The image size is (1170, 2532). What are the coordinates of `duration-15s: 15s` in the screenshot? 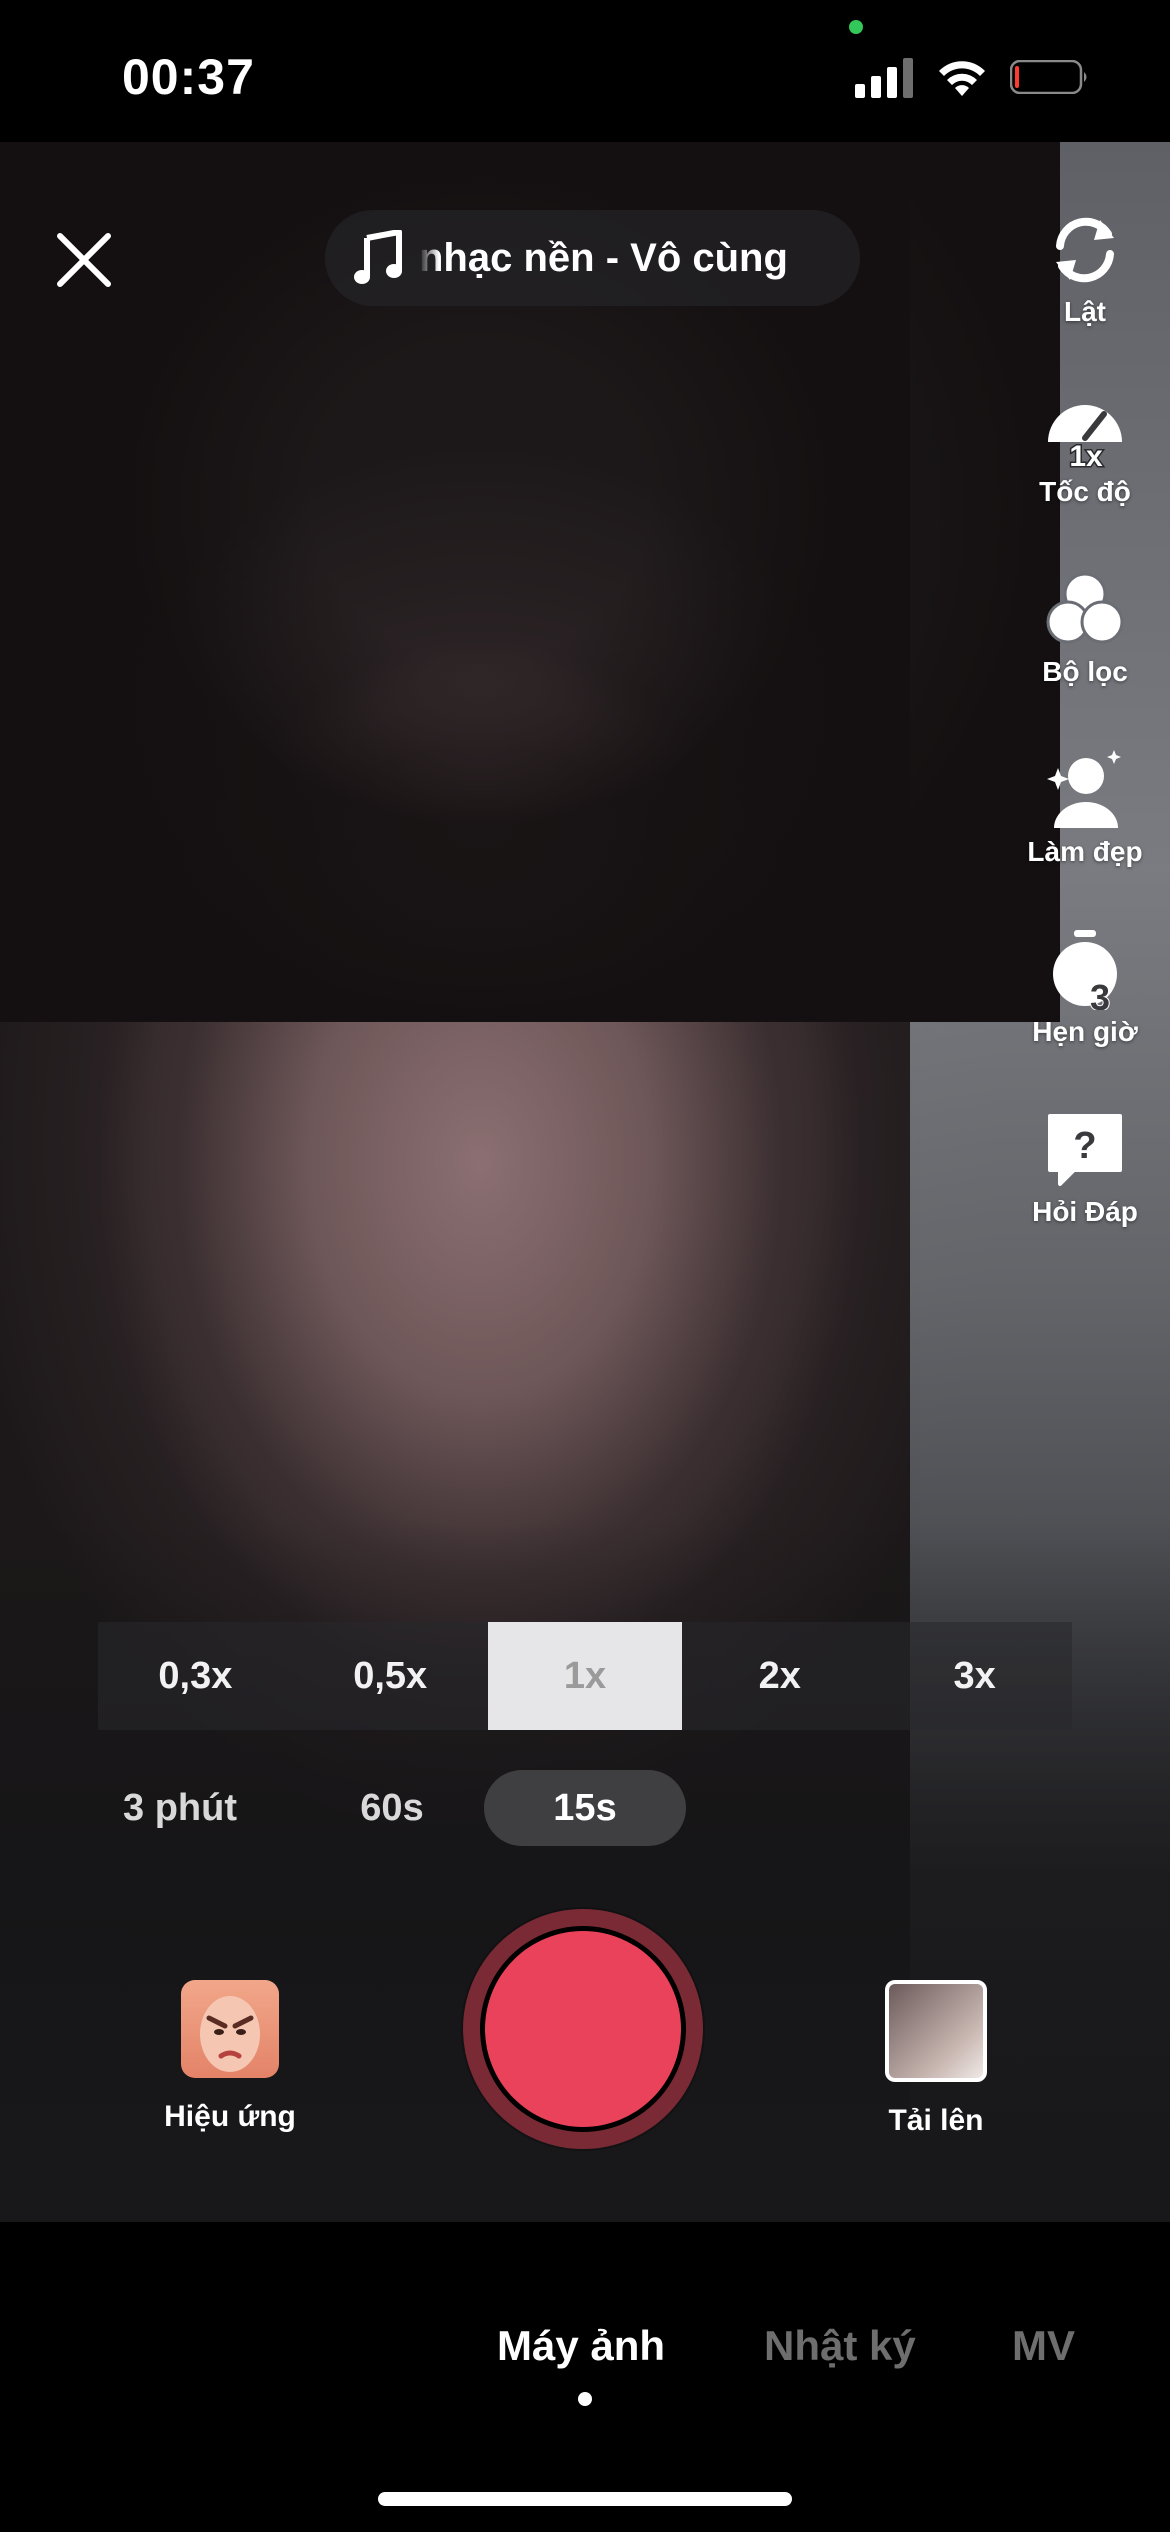 It's located at (585, 1808).